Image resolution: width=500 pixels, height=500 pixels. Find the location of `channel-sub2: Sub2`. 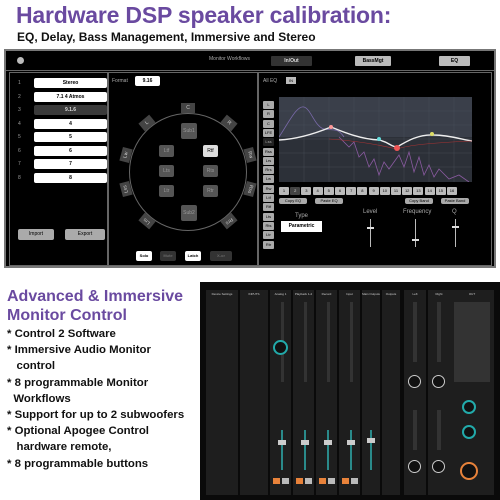

channel-sub2: Sub2 is located at coordinates (189, 213).